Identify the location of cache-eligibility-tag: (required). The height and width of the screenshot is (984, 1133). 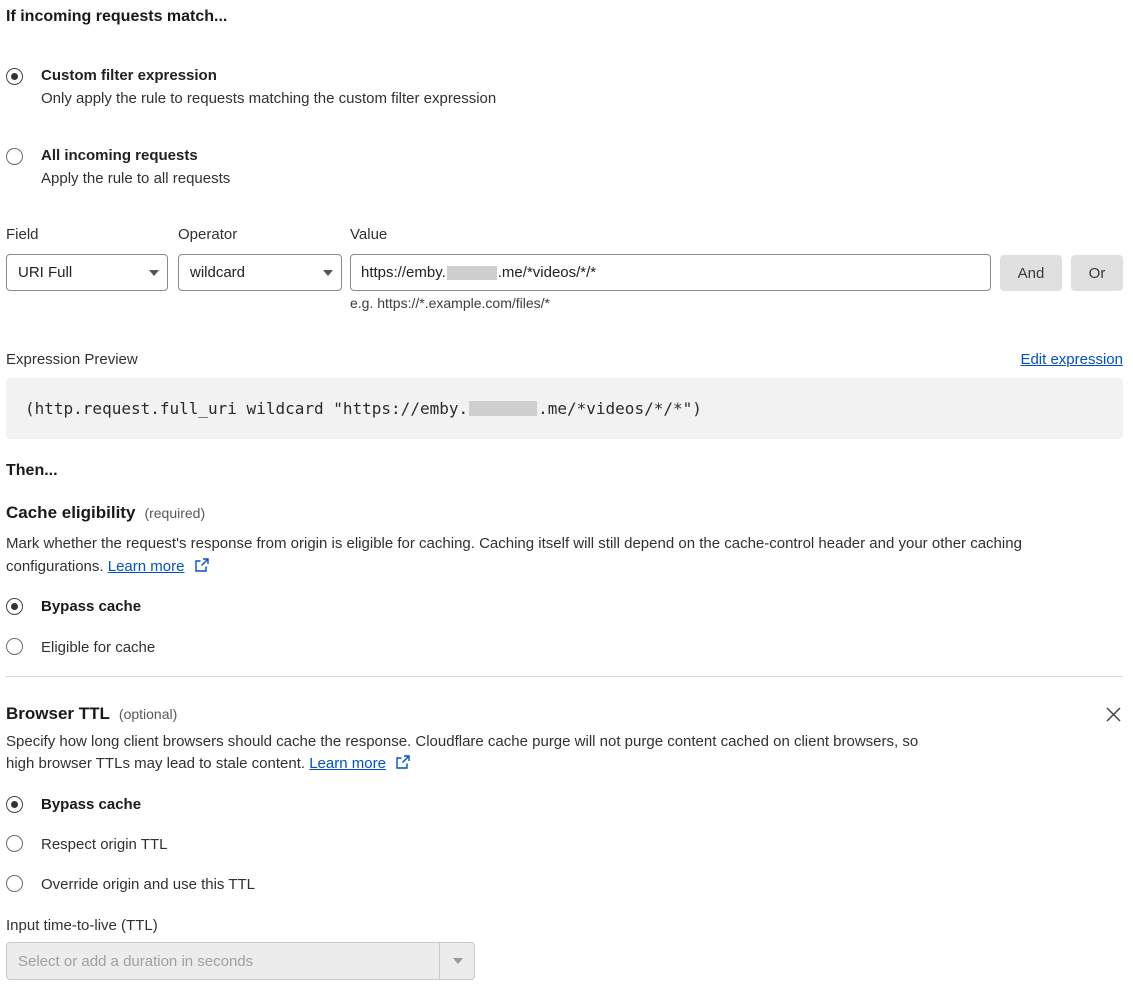
(175, 513).